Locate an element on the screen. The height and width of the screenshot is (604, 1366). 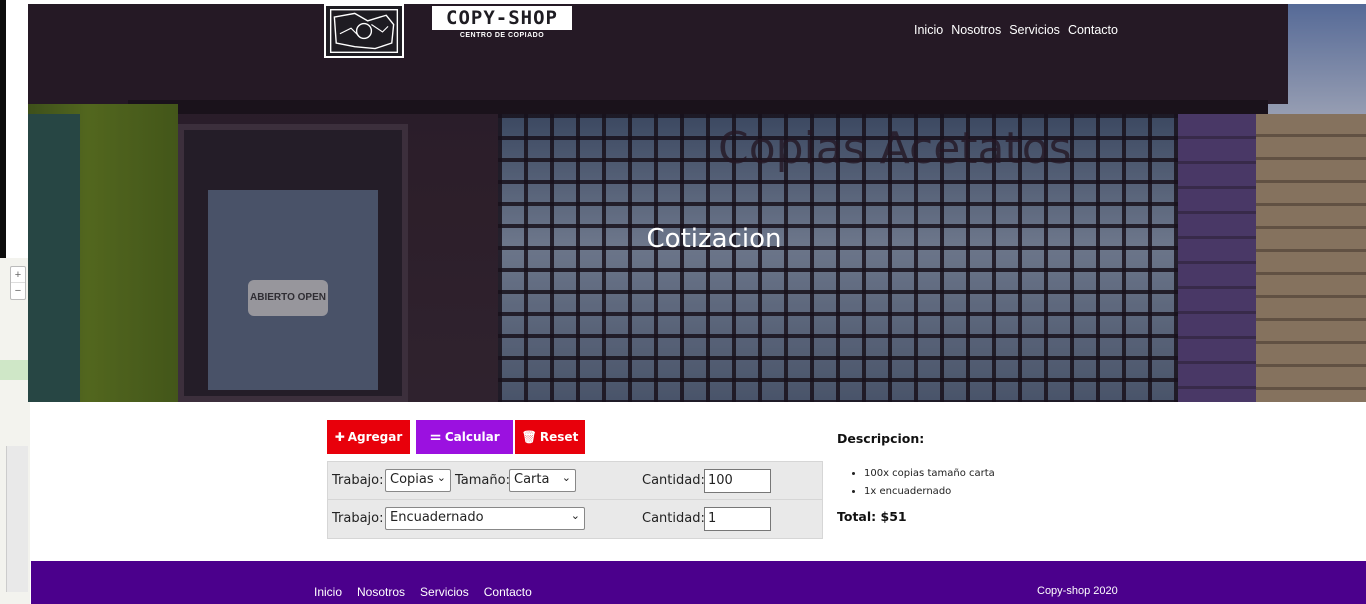
footer-nav-servicios: Servicios is located at coordinates (444, 592).